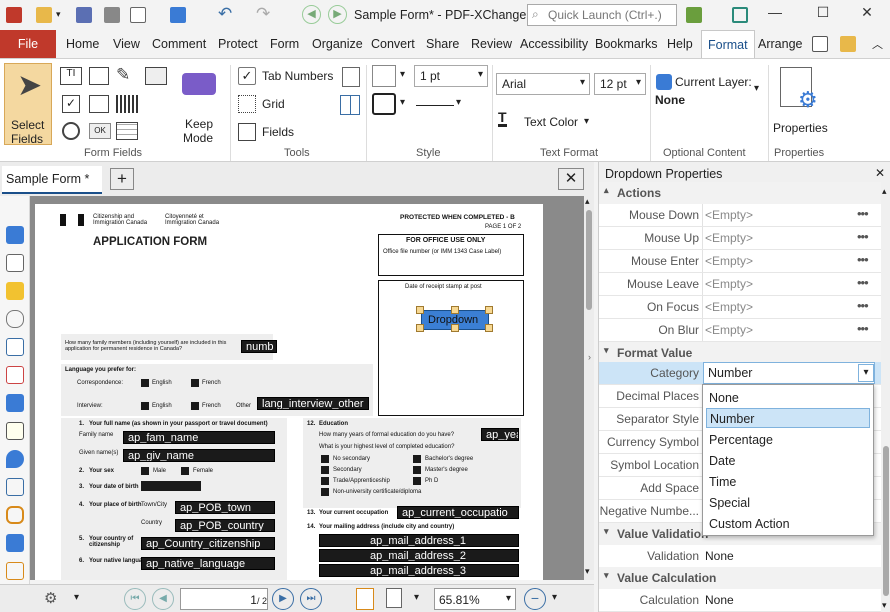  Describe the element at coordinates (740, 15) in the screenshot. I see `fullscreen-icon` at that location.